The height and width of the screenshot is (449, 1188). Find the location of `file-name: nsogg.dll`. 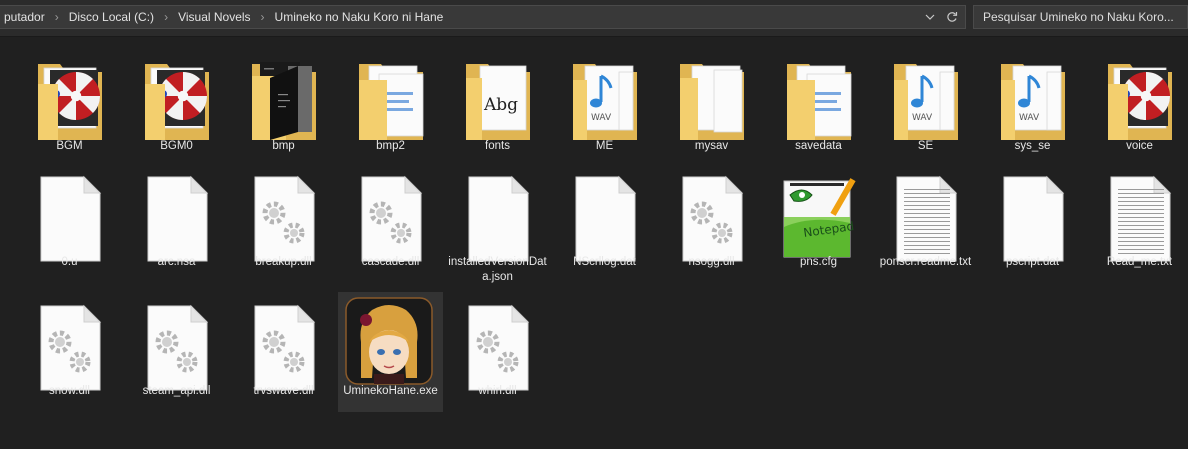

file-name: nsogg.dll is located at coordinates (711, 262).